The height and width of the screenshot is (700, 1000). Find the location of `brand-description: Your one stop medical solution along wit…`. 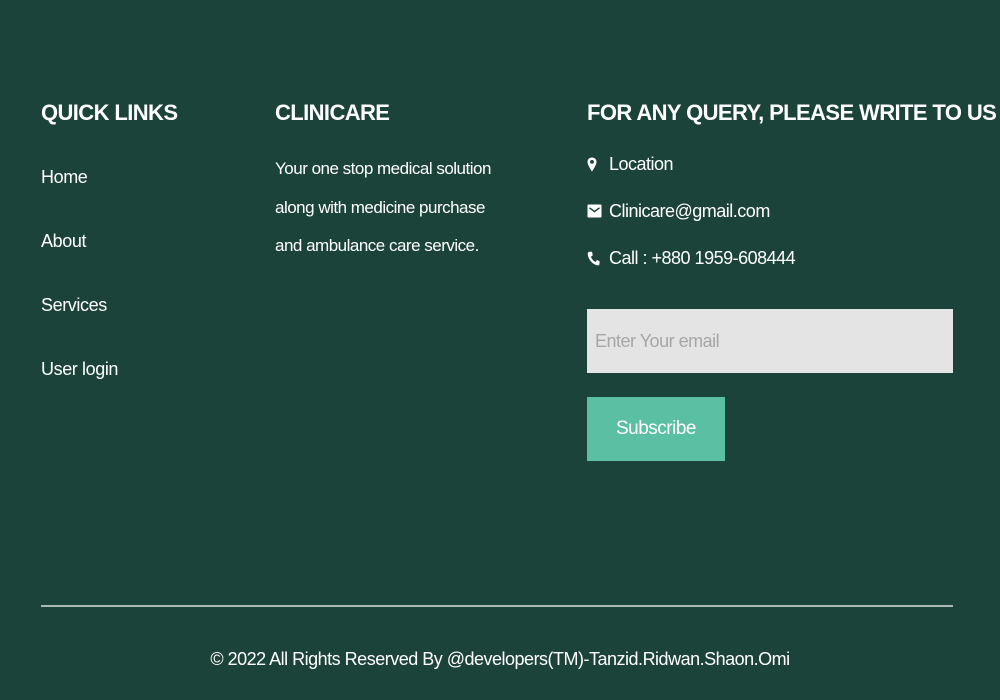

brand-description: Your one stop medical solution along wit… is located at coordinates (383, 207).